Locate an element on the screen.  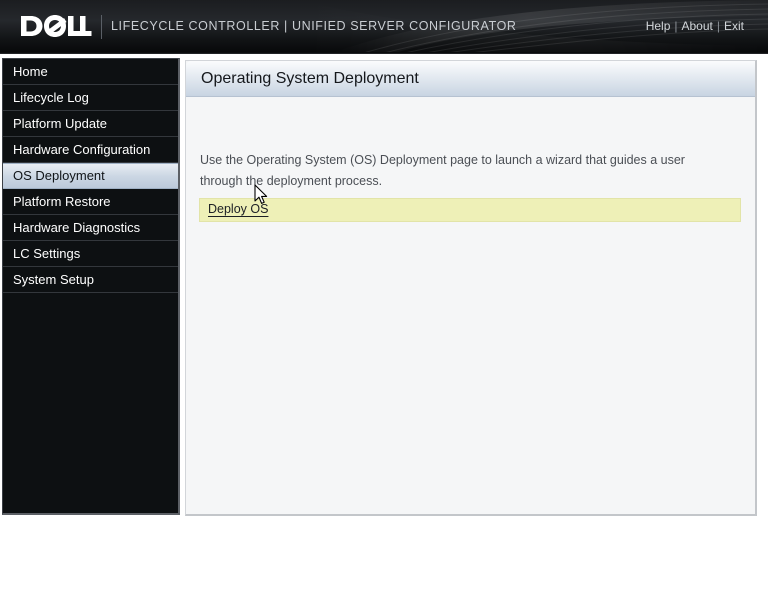
sidebar-item-home: Home is located at coordinates (90, 72).